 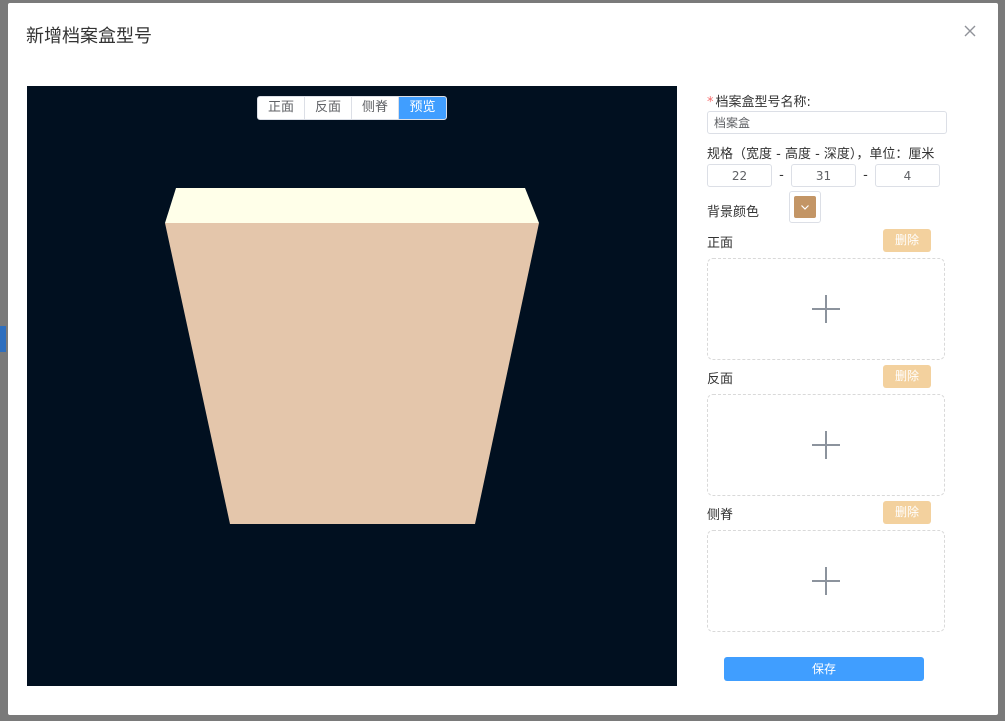 What do you see at coordinates (3, 339) in the screenshot?
I see `backdrop-nav-accent` at bounding box center [3, 339].